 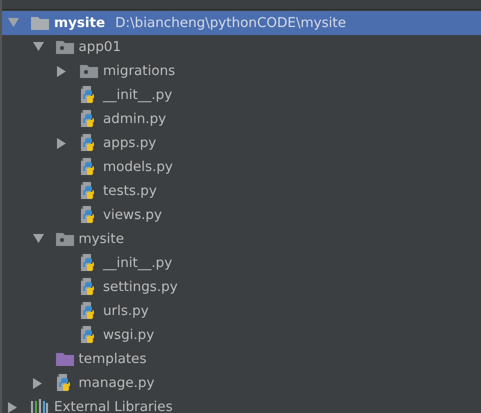 What do you see at coordinates (241, 215) in the screenshot?
I see `tree-item: views.py` at bounding box center [241, 215].